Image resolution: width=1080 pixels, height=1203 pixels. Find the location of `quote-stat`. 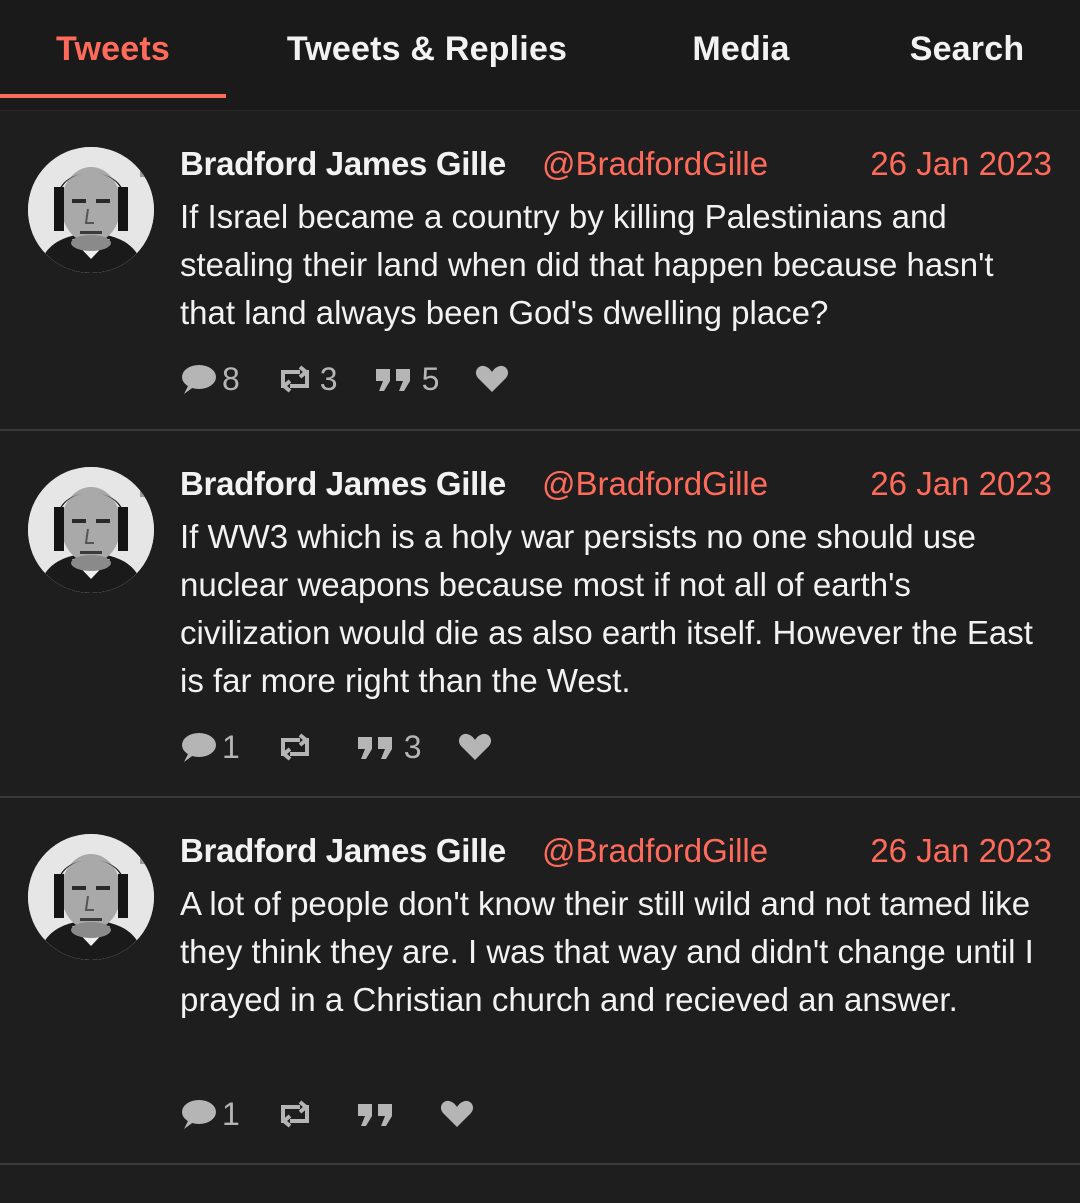

quote-stat is located at coordinates (380, 1114).